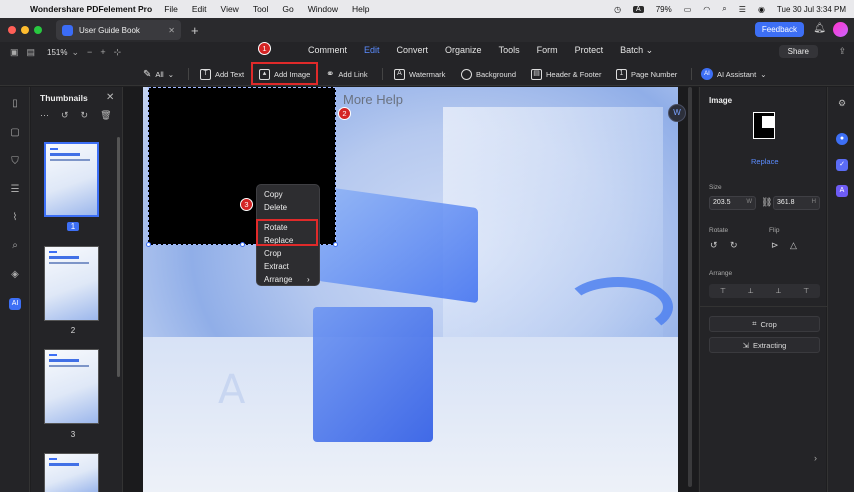  Describe the element at coordinates (287, 9) in the screenshot. I see `menu-go: Go` at that location.